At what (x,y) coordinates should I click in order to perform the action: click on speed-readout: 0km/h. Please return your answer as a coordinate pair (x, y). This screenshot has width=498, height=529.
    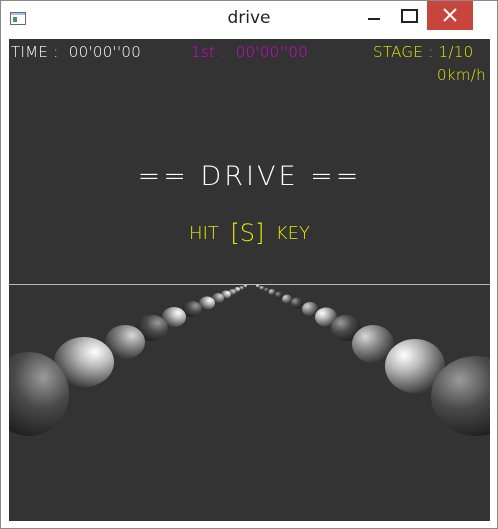
    Looking at the image, I should click on (461, 75).